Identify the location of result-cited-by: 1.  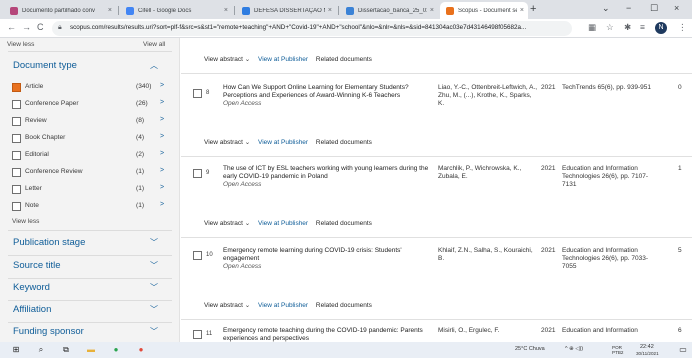
(680, 168).